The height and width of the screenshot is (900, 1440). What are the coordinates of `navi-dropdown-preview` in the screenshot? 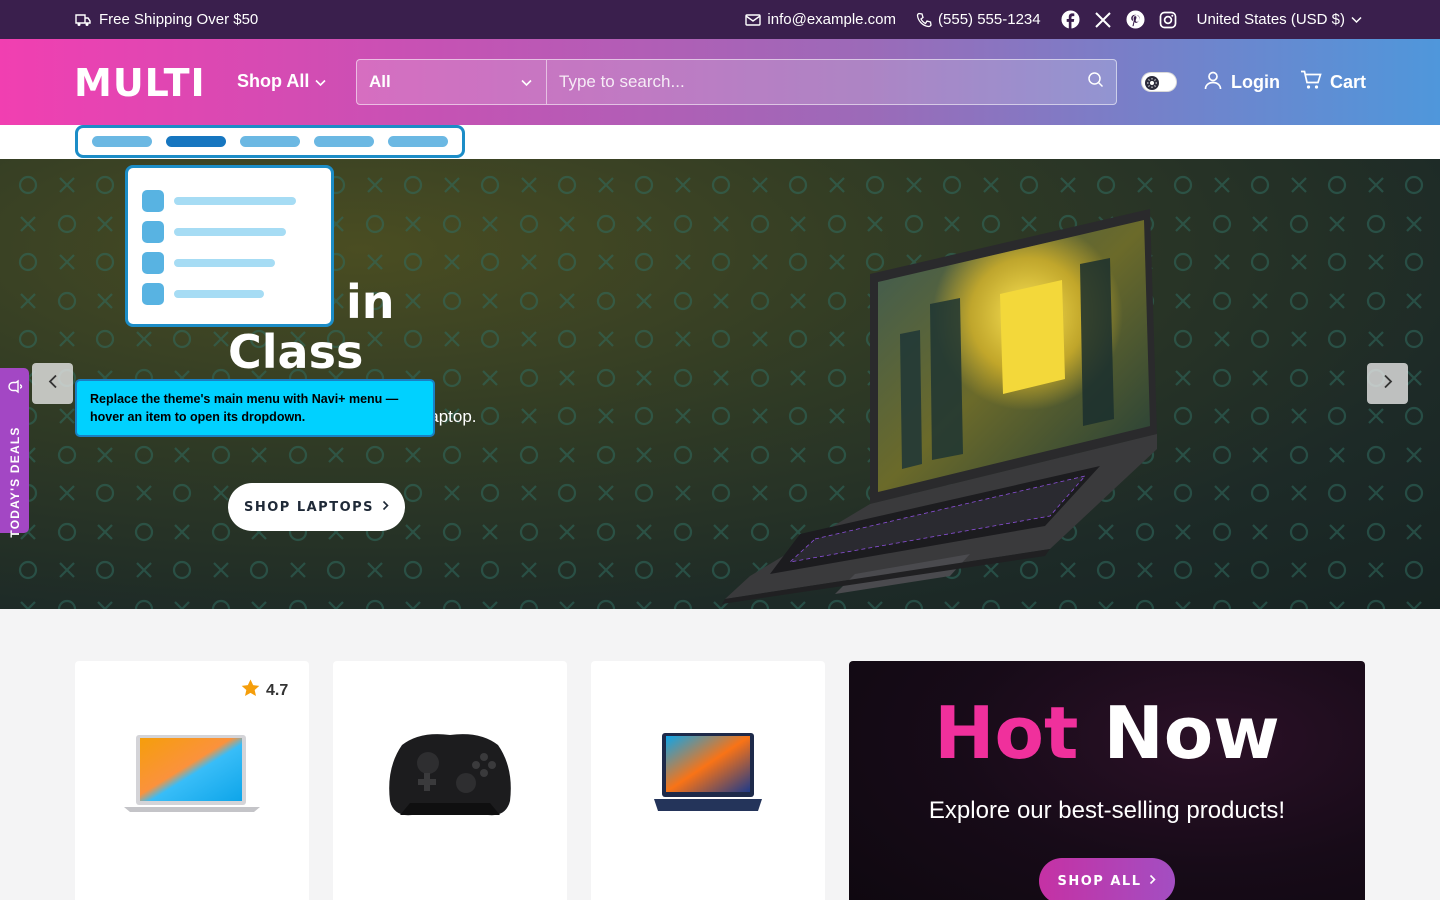 It's located at (229, 246).